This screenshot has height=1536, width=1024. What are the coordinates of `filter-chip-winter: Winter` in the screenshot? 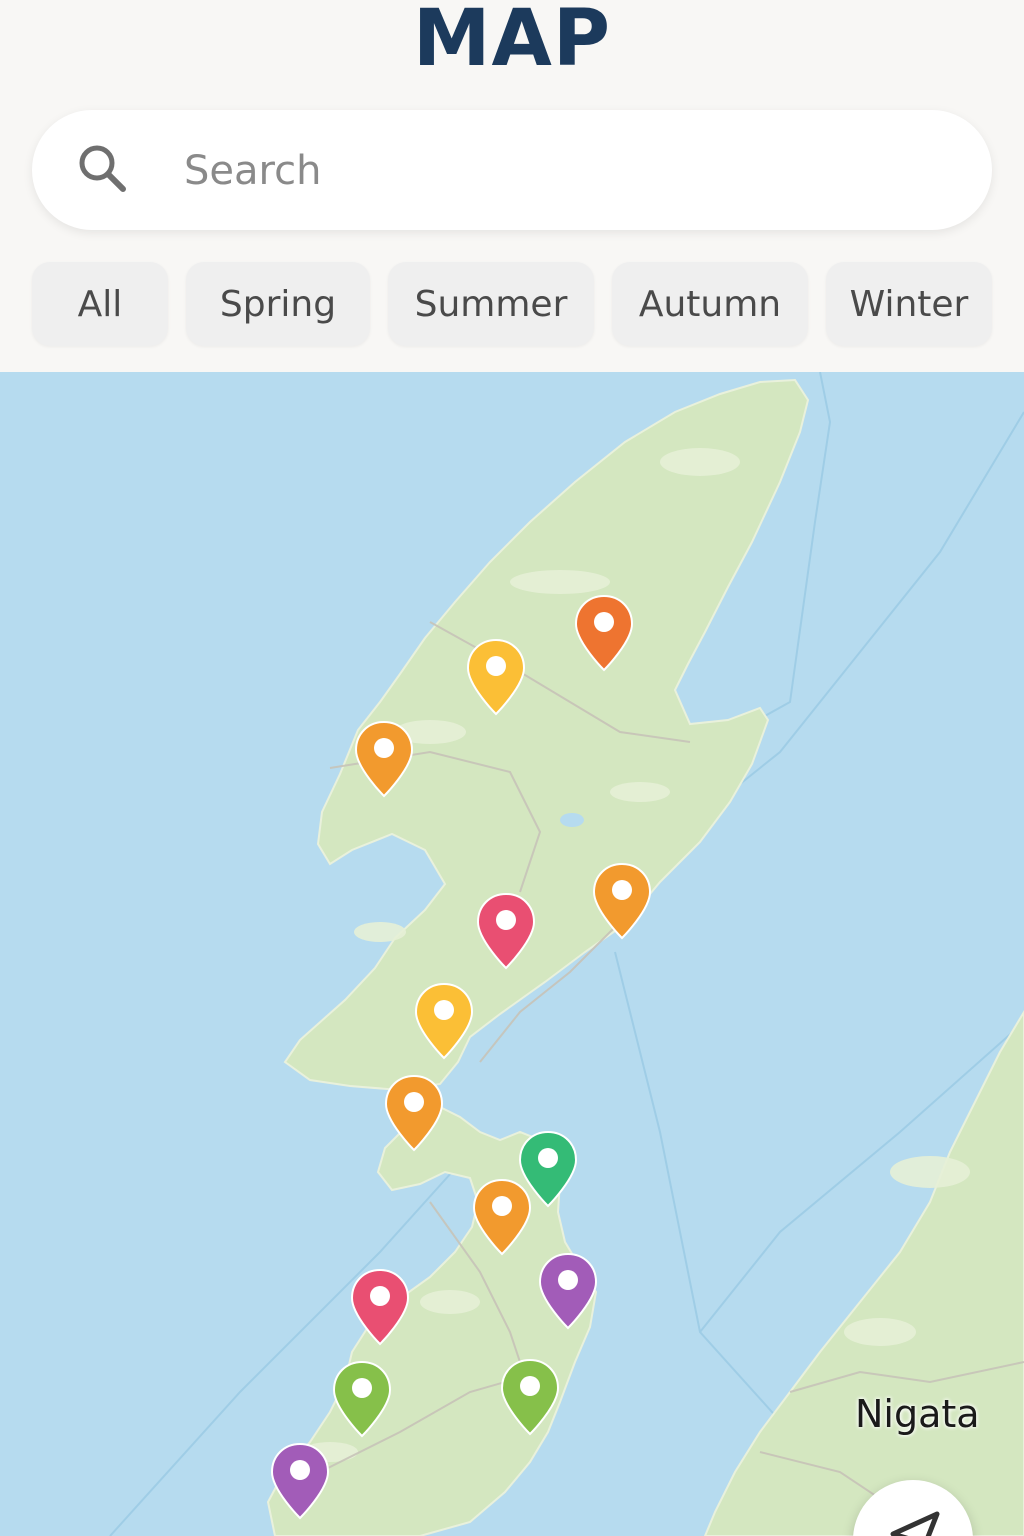 It's located at (909, 304).